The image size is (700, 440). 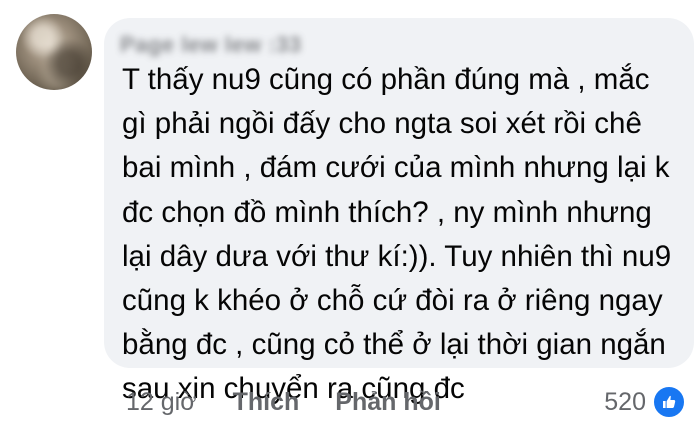 What do you see at coordinates (625, 401) in the screenshot?
I see `reaction-count: 520` at bounding box center [625, 401].